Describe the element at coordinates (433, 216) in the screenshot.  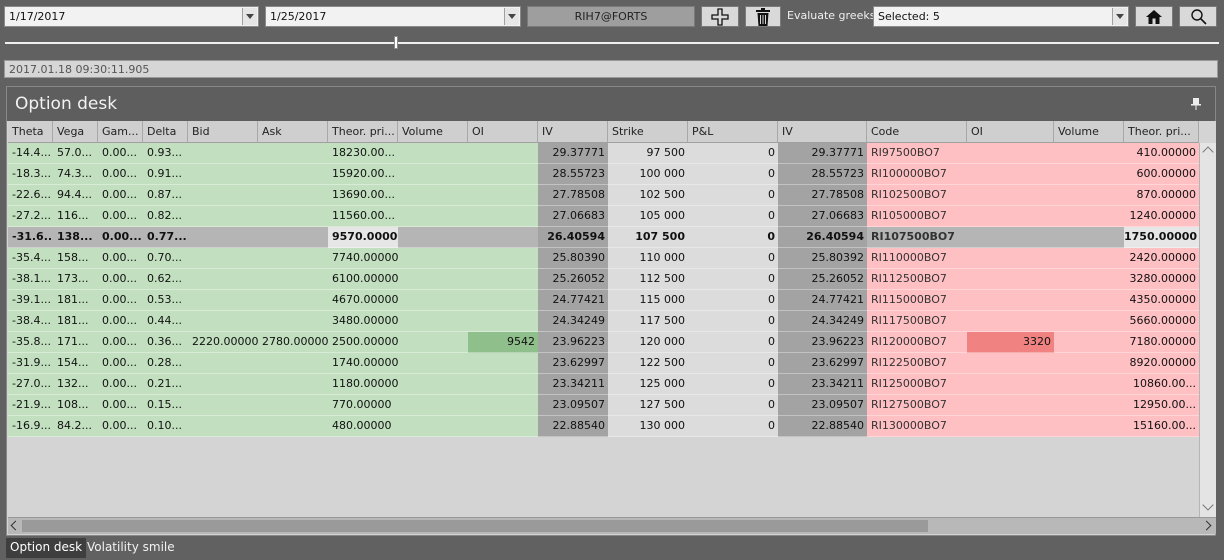
I see `table-cell-call-volume` at that location.